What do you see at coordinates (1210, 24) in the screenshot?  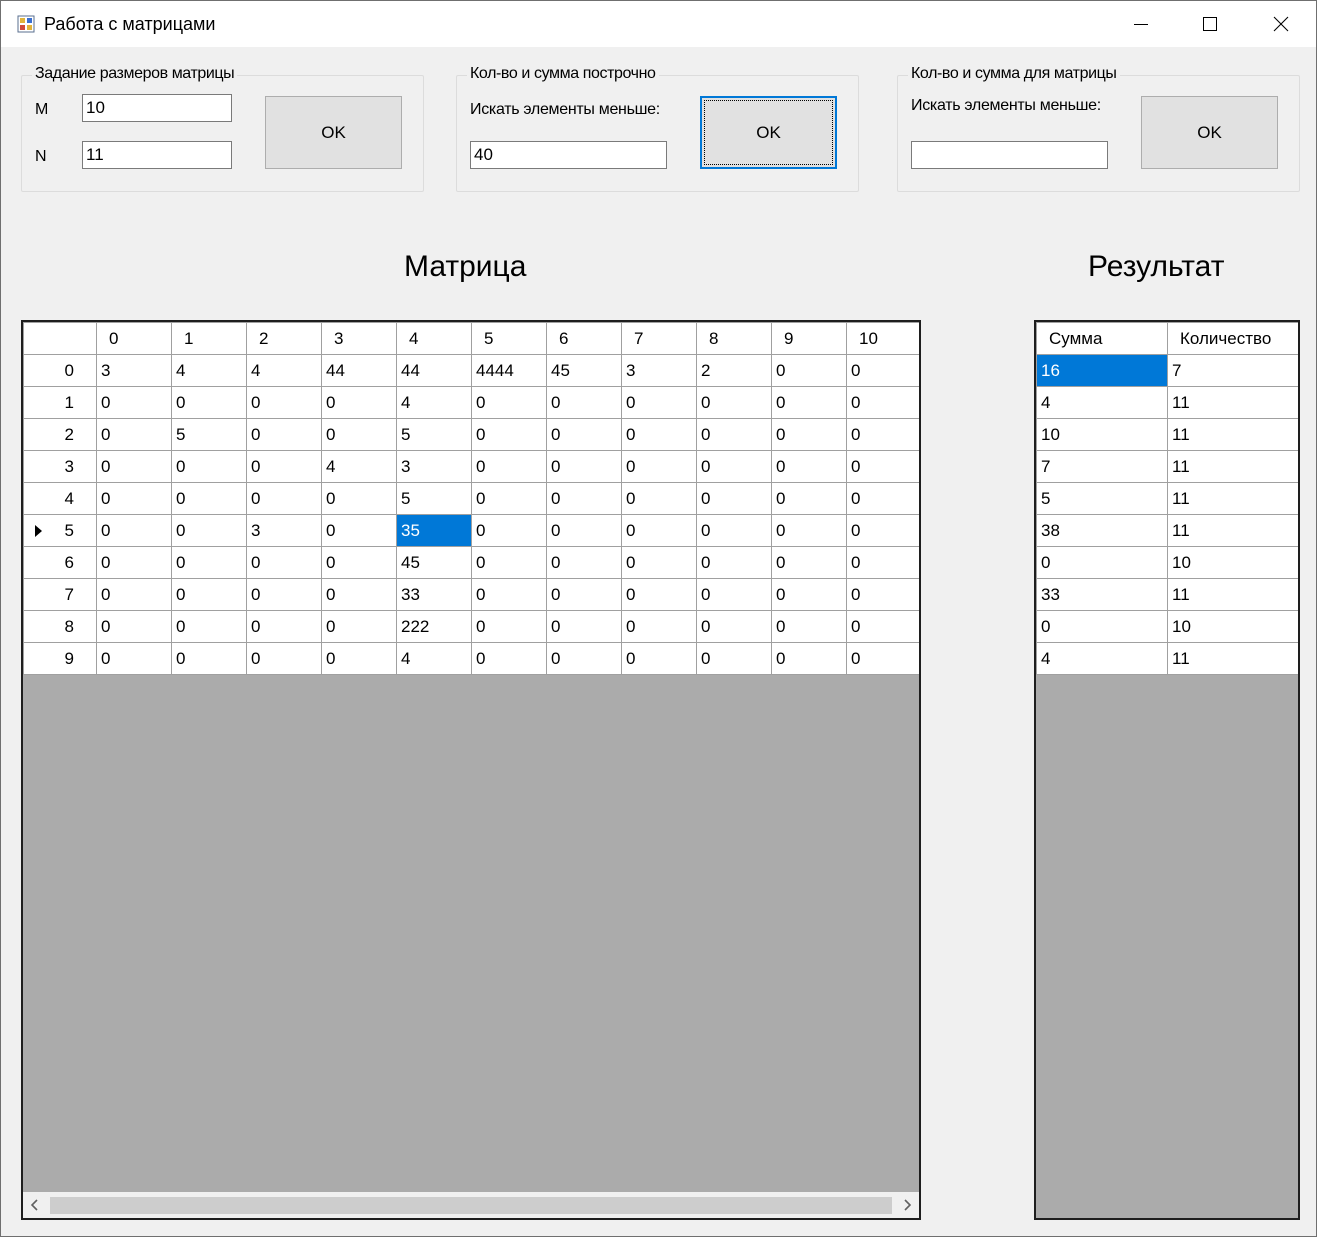 I see `maximize-button` at bounding box center [1210, 24].